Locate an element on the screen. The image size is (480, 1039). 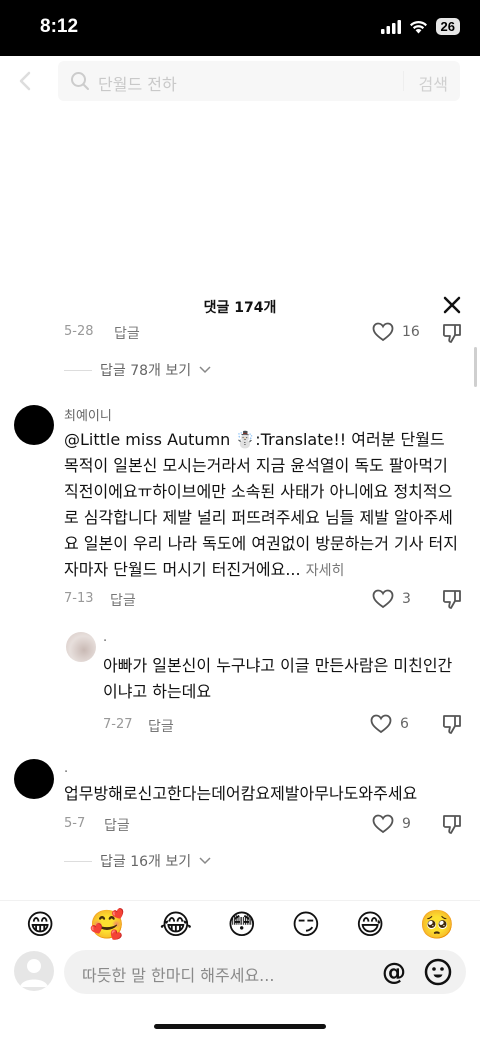
status-icons: 26 is located at coordinates (420, 26).